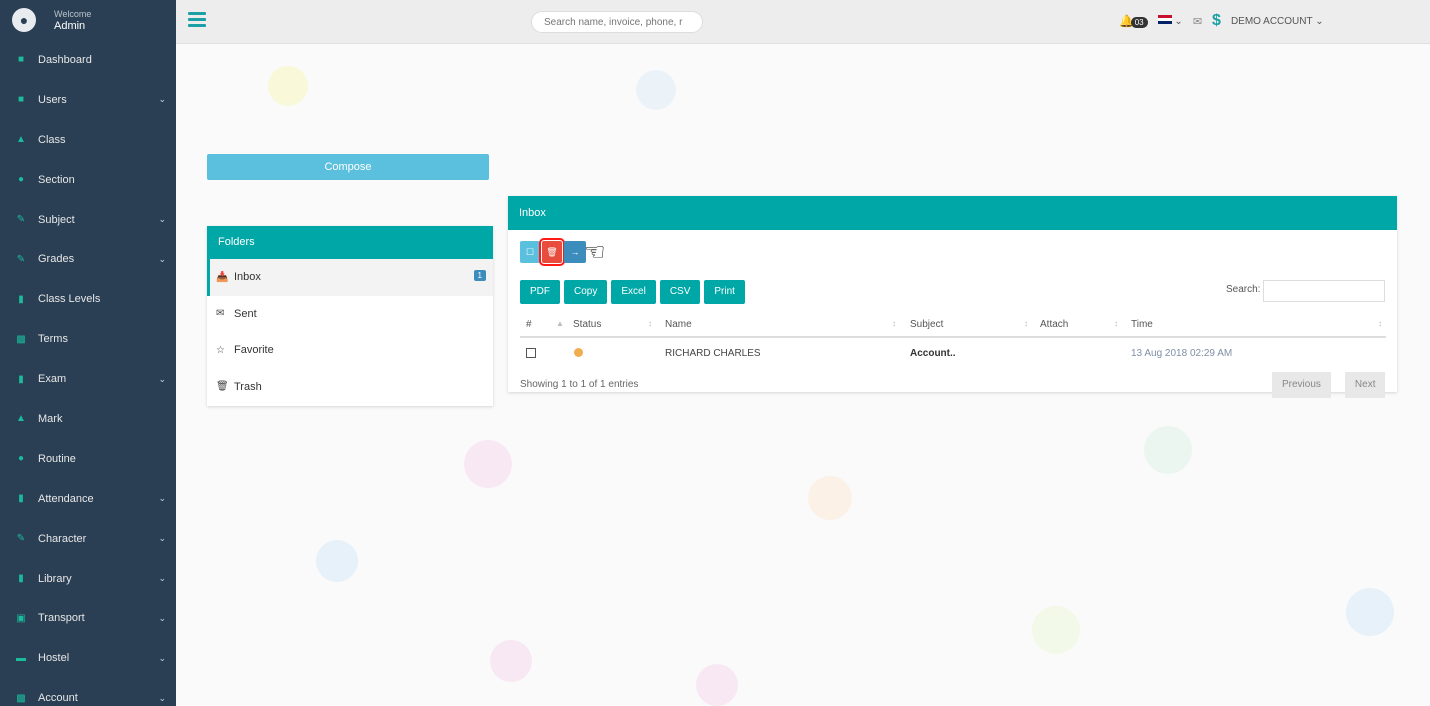 This screenshot has height=706, width=1430. I want to click on select-all-button: ☐, so click(530, 252).